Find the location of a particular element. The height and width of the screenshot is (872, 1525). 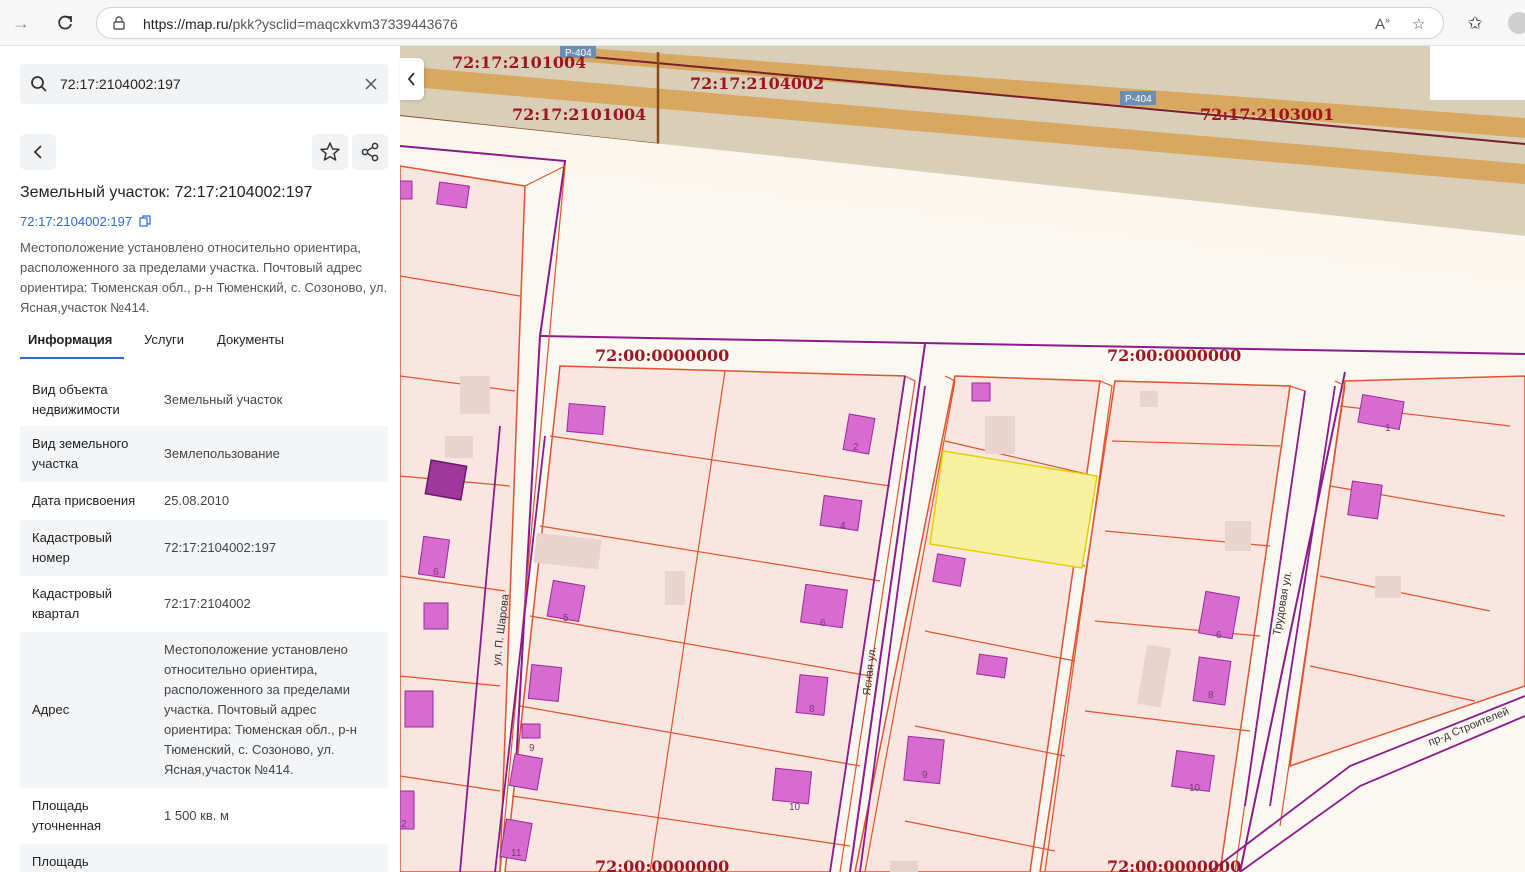

house-number: 4 is located at coordinates (843, 526).